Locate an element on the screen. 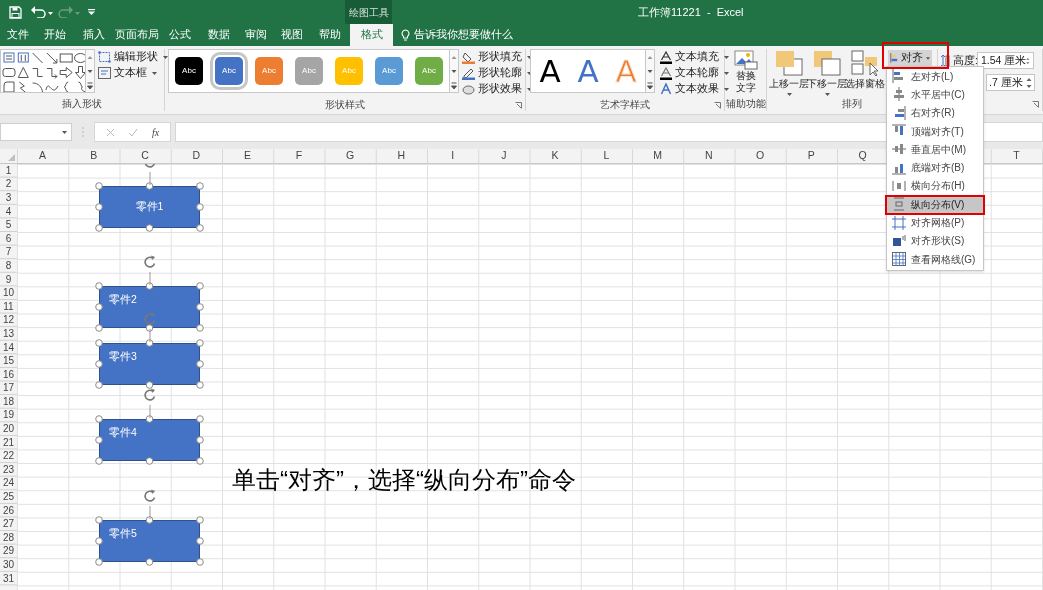  ribbon-tab: 视图 is located at coordinates (292, 35).